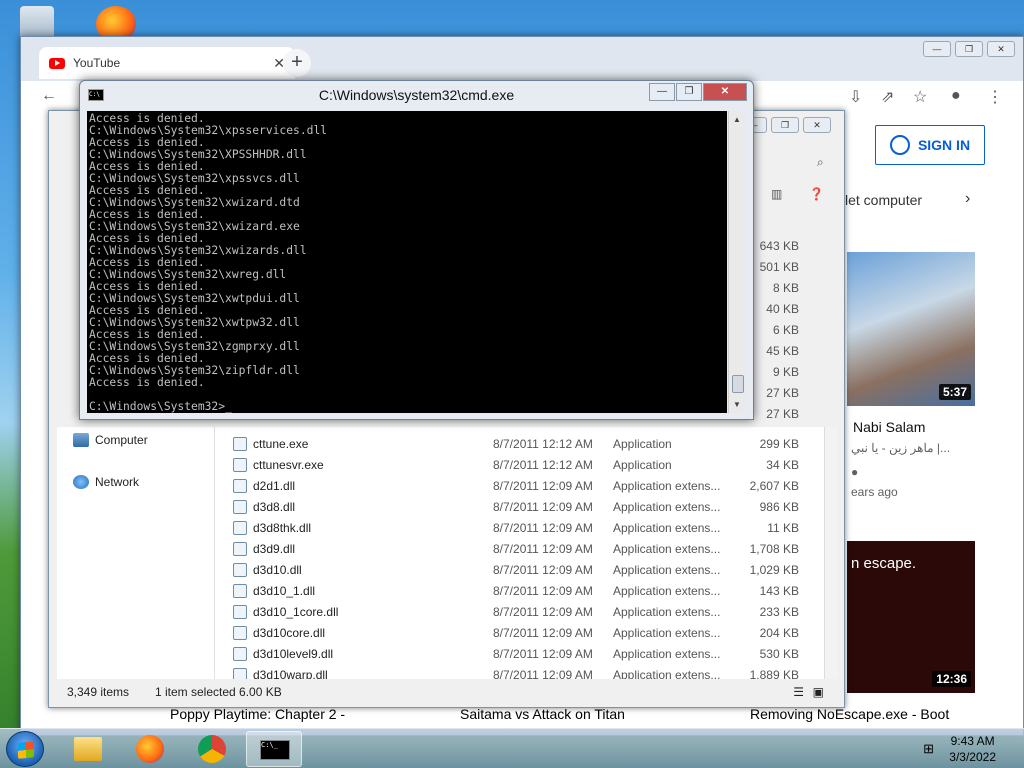 The image size is (1024, 768). Describe the element at coordinates (889, 427) in the screenshot. I see `video-title: Nabi Salam` at that location.